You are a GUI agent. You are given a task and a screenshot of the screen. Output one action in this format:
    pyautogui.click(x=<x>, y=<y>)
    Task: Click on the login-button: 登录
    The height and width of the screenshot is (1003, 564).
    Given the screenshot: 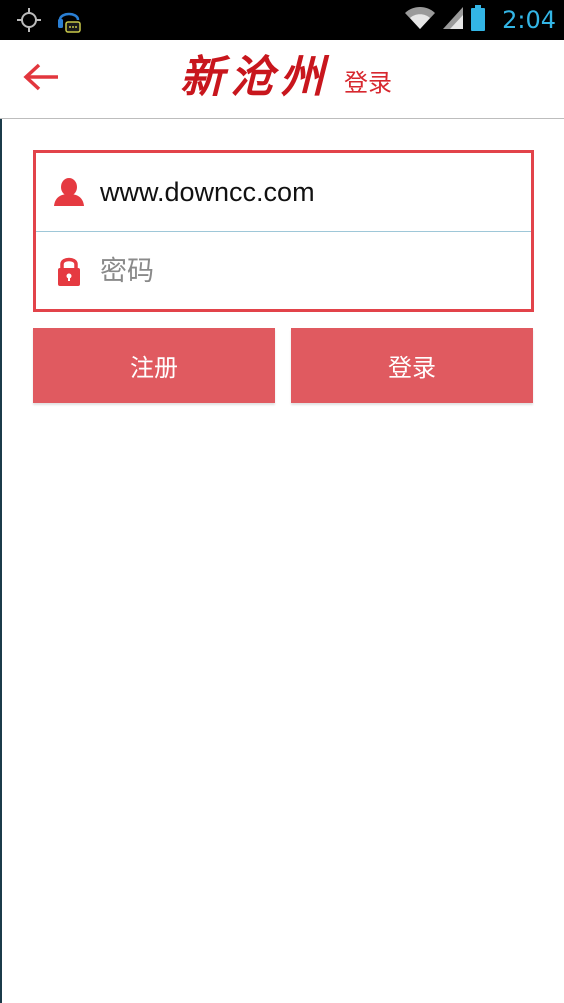 What is the action you would take?
    pyautogui.click(x=412, y=365)
    